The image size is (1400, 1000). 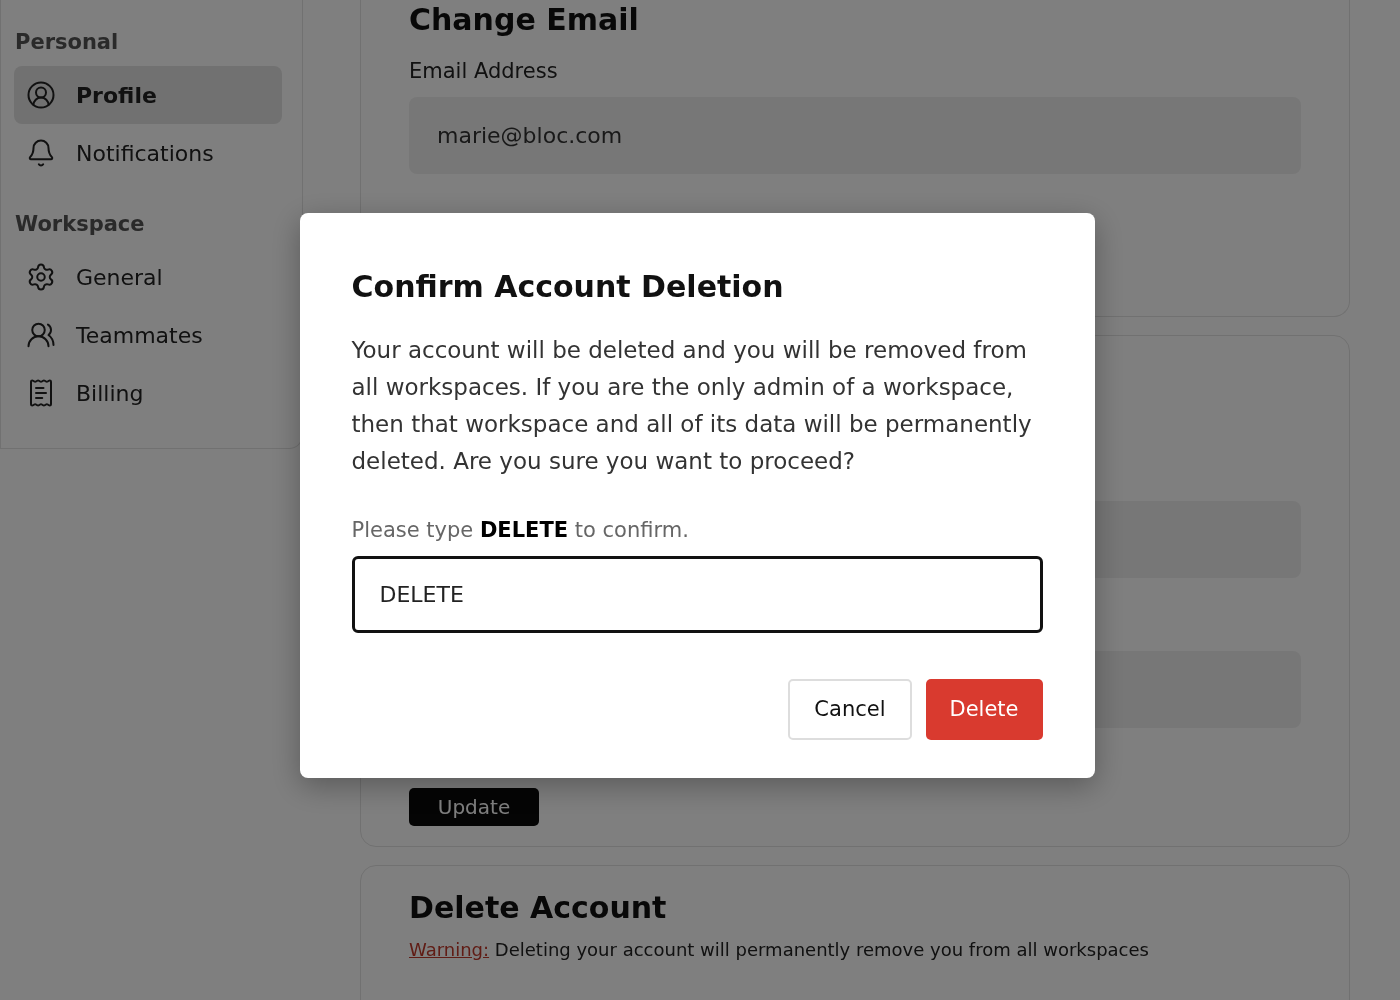 What do you see at coordinates (67, 42) in the screenshot?
I see `section-title: Personal` at bounding box center [67, 42].